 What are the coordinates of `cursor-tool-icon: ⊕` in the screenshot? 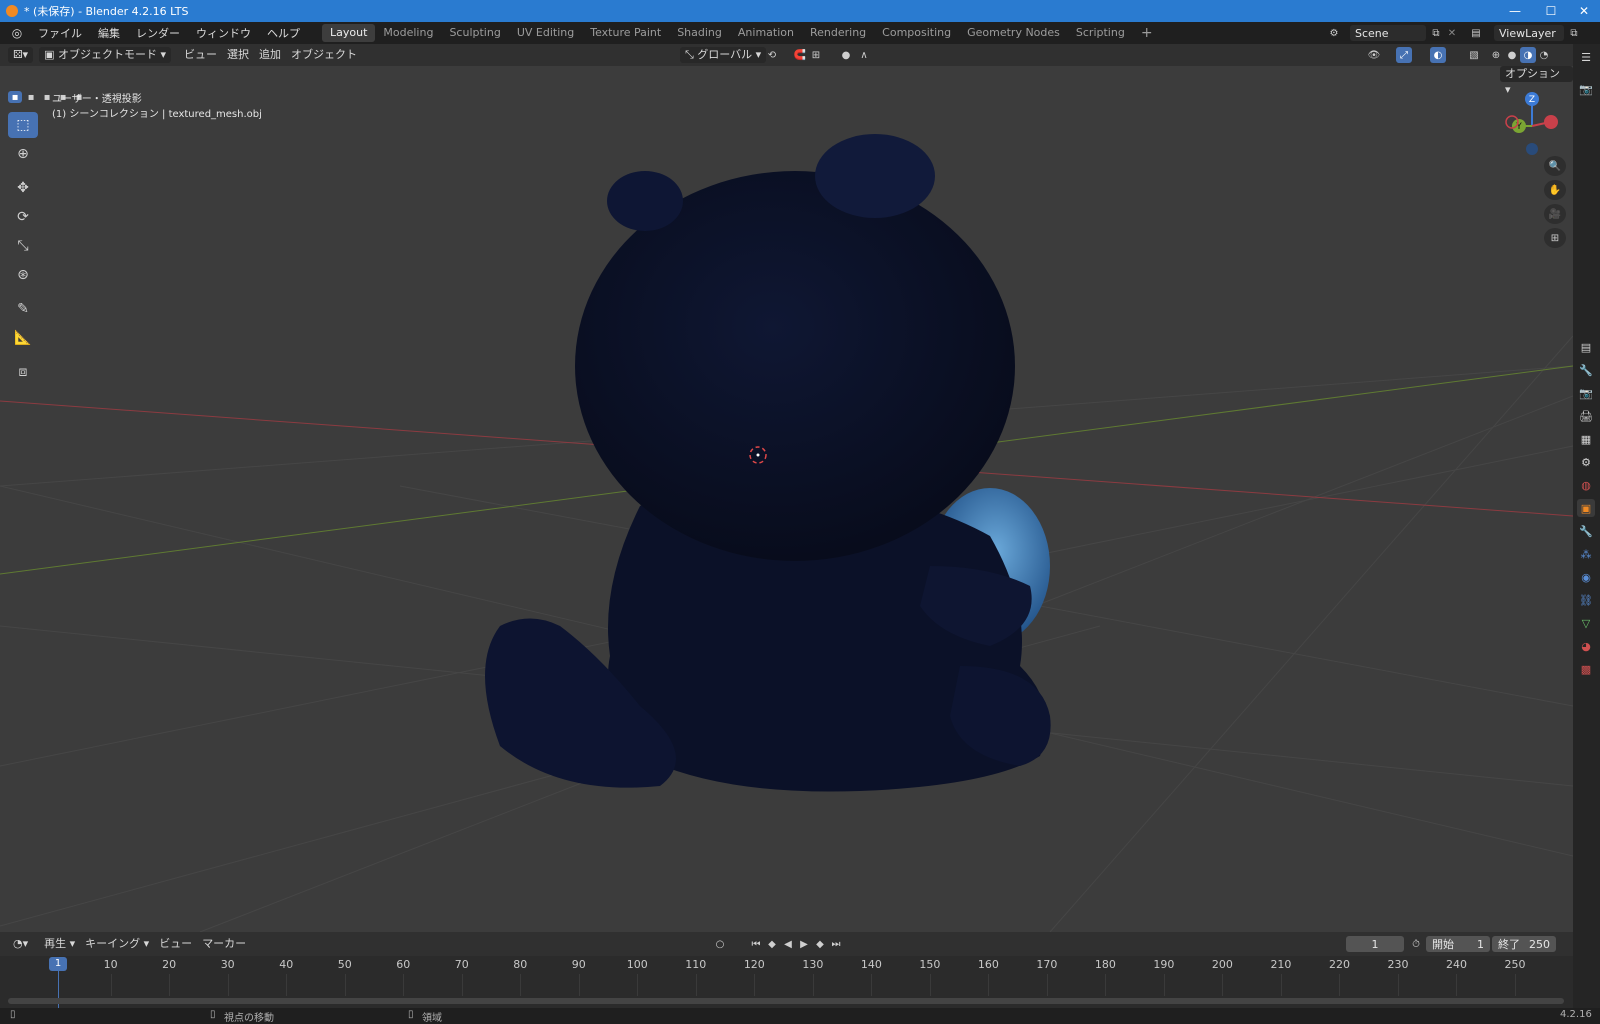 It's located at (23, 154).